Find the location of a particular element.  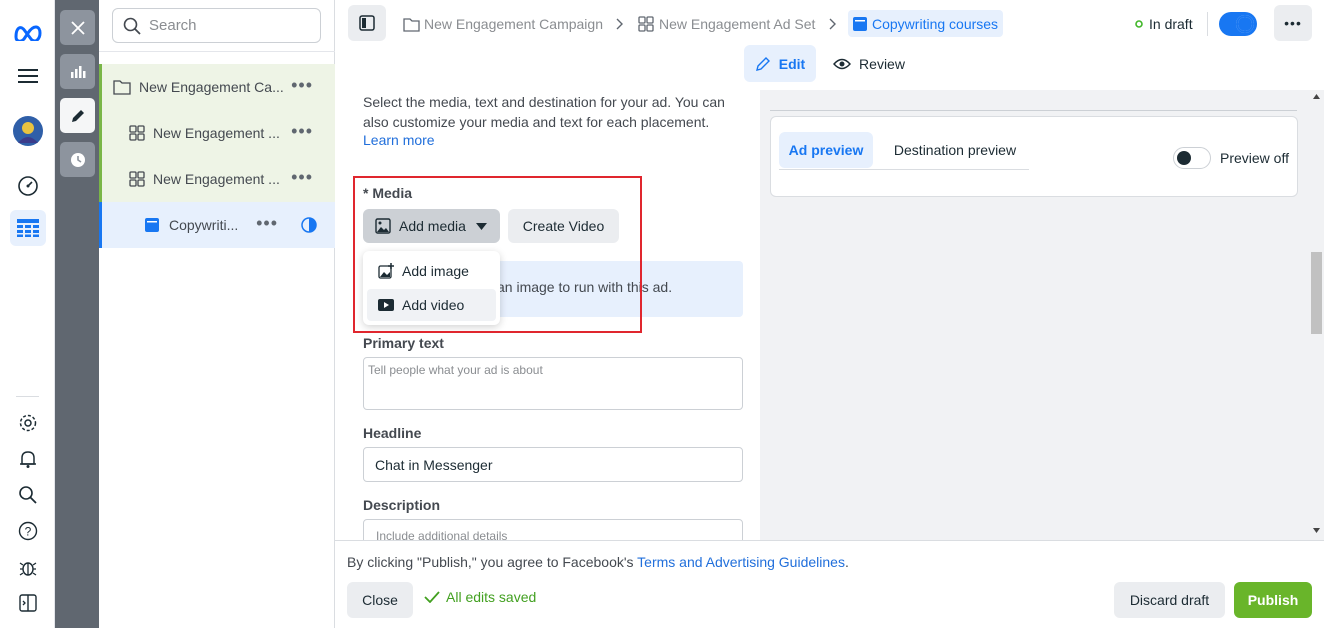

tab-review: Review is located at coordinates (869, 63).